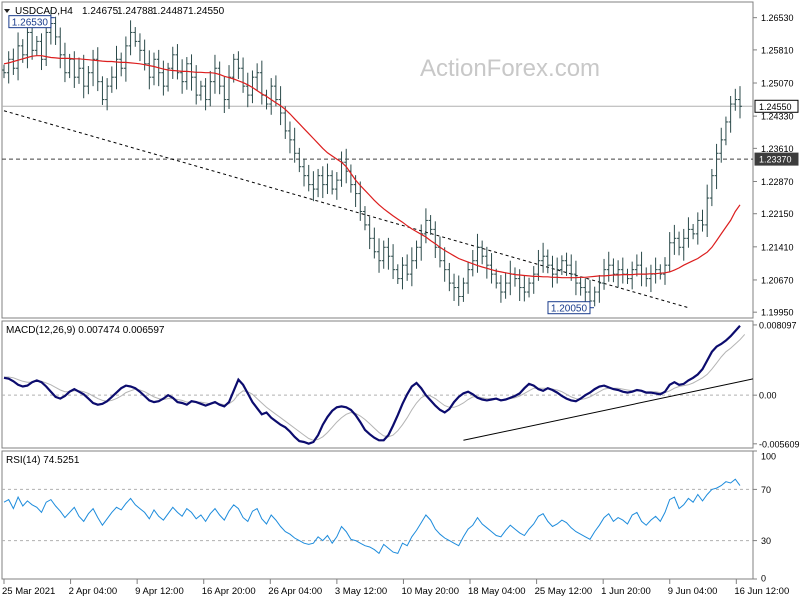 The image size is (800, 600). I want to click on price-axis-tick-label: 1.23610, so click(777, 149).